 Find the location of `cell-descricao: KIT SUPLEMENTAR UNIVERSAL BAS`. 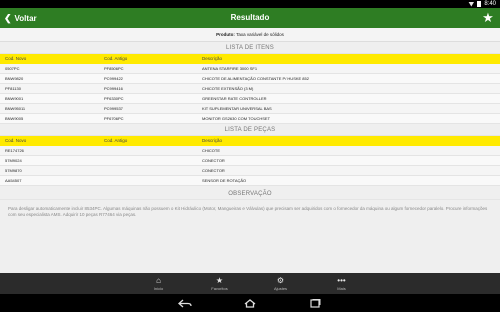

cell-descricao: KIT SUPLEMENTAR UNIVERSAL BAS is located at coordinates (237, 108).